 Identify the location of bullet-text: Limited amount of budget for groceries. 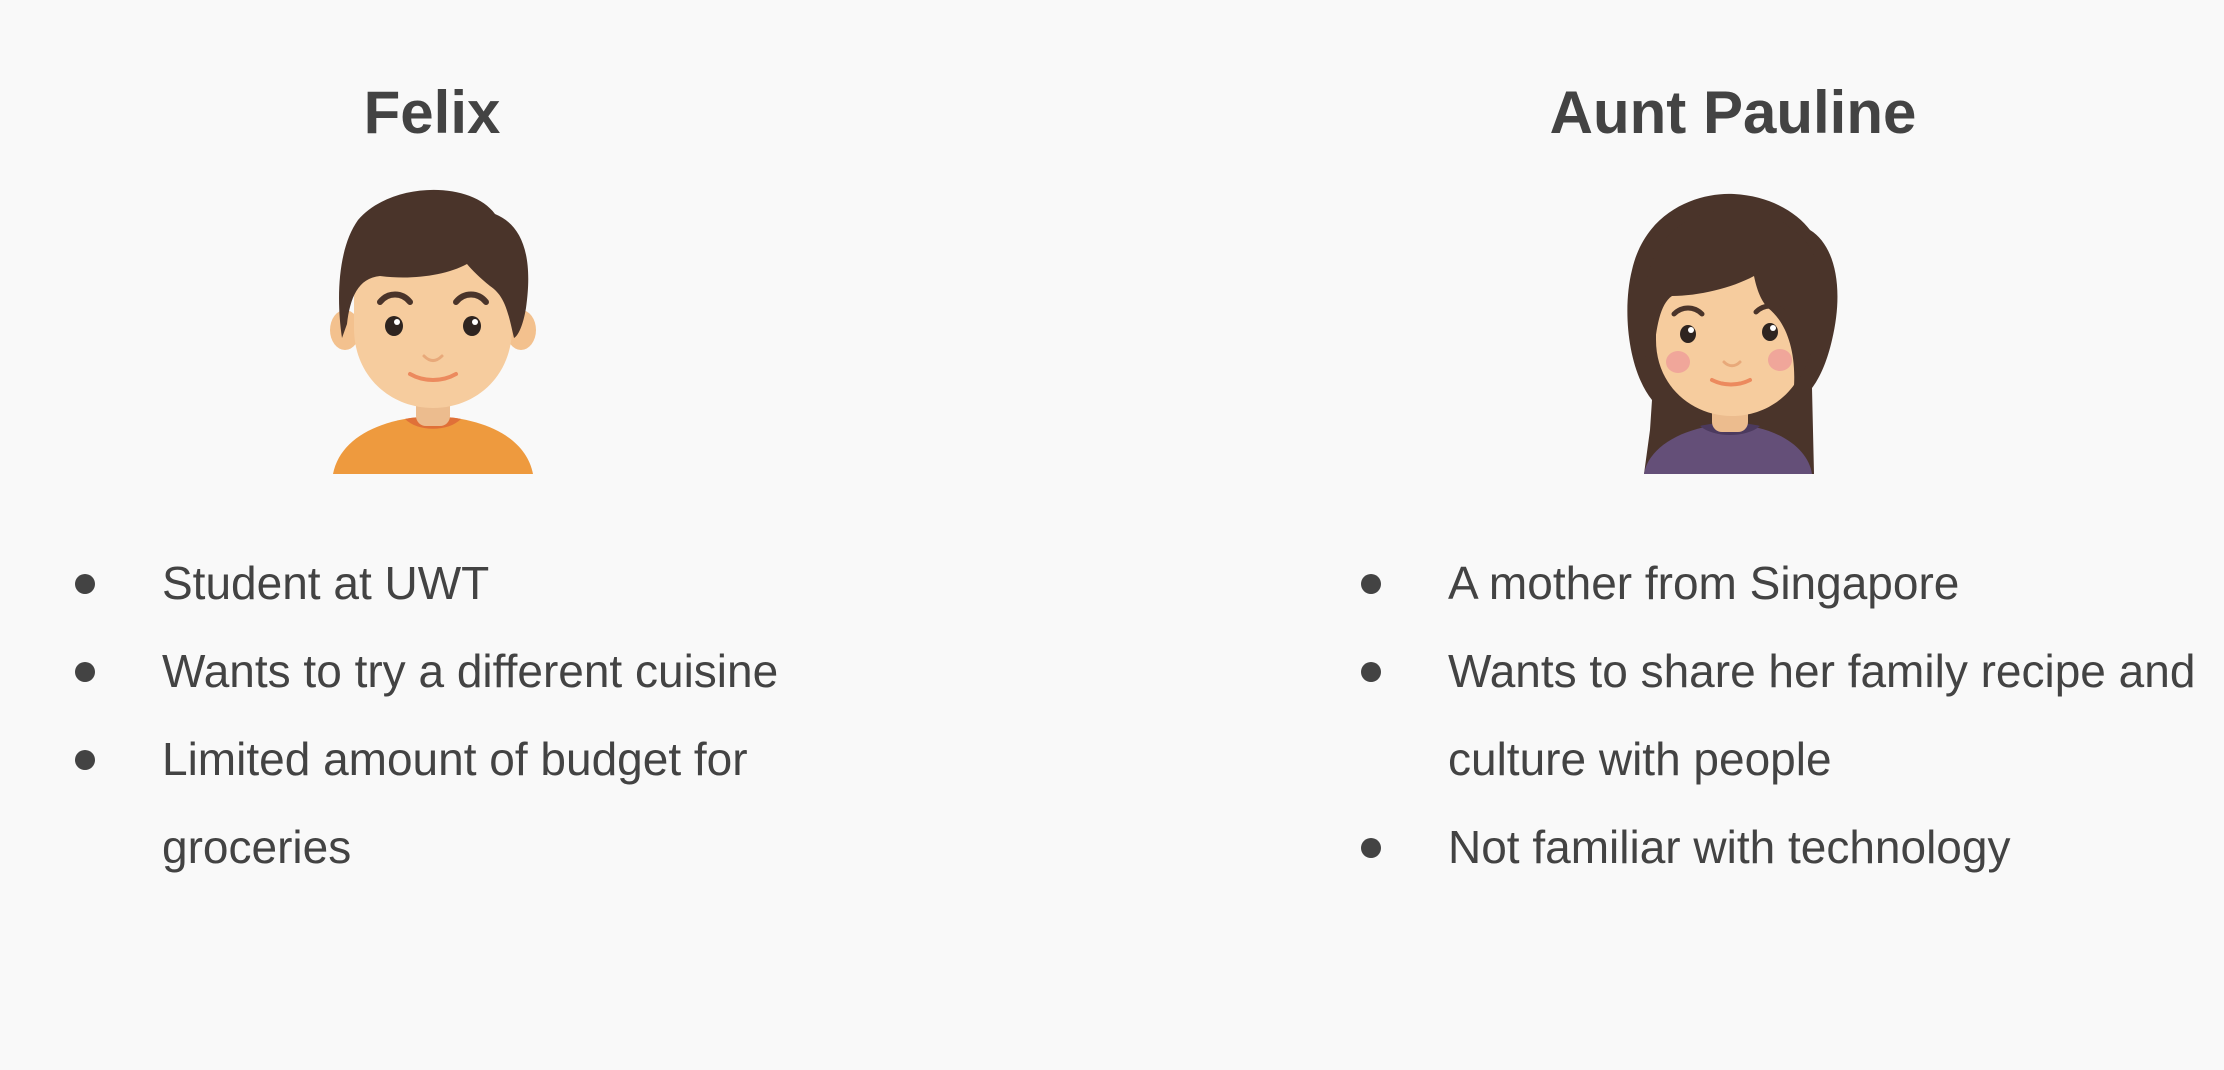
(455, 803).